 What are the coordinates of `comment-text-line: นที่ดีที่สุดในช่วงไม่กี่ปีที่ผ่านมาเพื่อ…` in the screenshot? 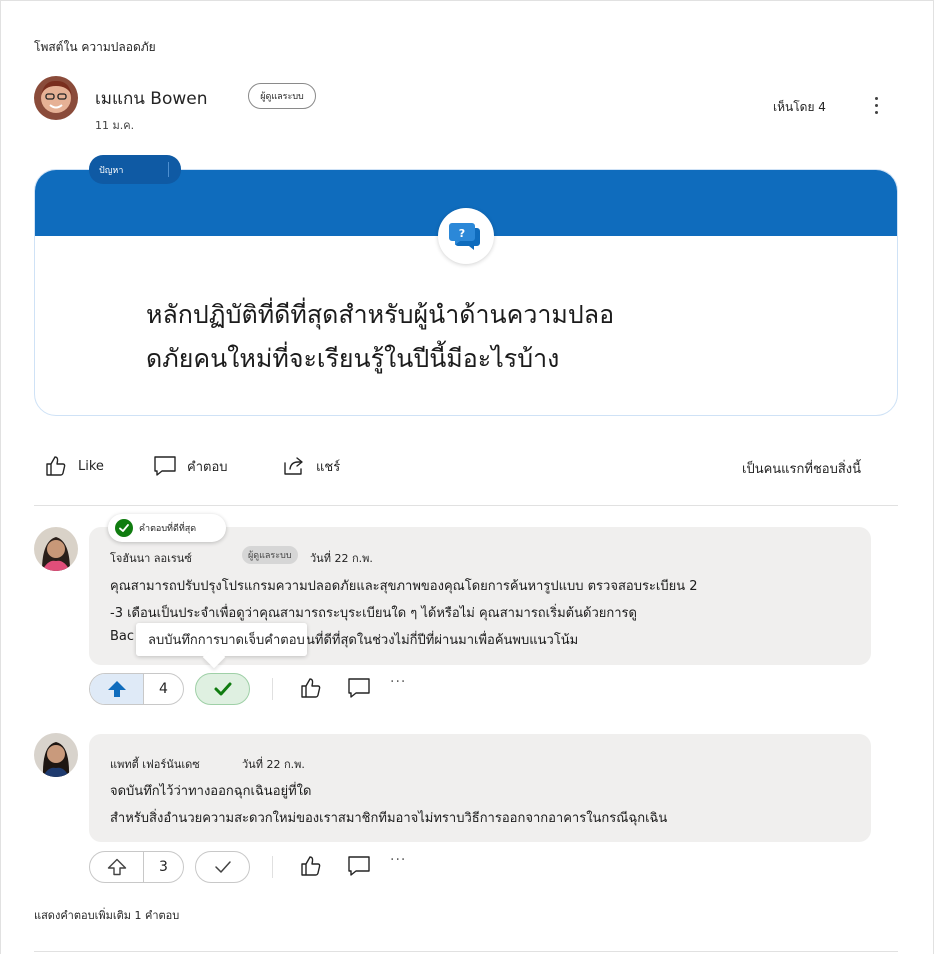 It's located at (442, 640).